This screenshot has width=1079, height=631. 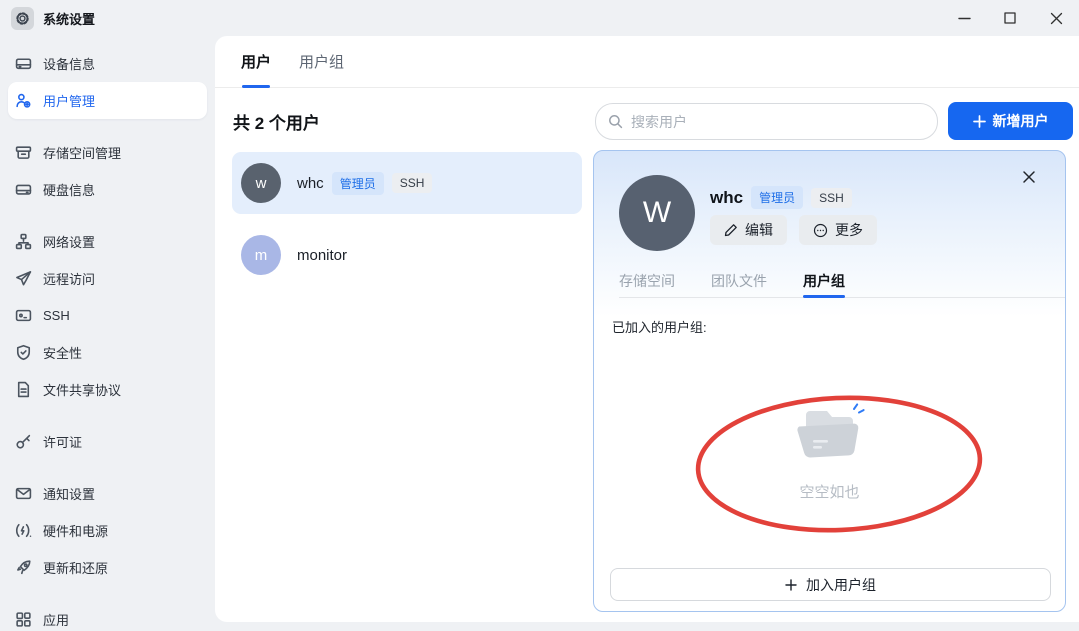 What do you see at coordinates (76, 531) in the screenshot?
I see `sidebar-item-label: 硬件和电源` at bounding box center [76, 531].